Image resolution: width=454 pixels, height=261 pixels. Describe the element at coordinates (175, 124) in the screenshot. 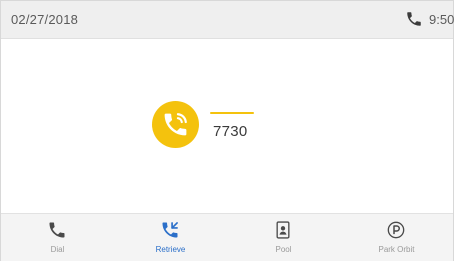

I see `phone-call-icon` at that location.